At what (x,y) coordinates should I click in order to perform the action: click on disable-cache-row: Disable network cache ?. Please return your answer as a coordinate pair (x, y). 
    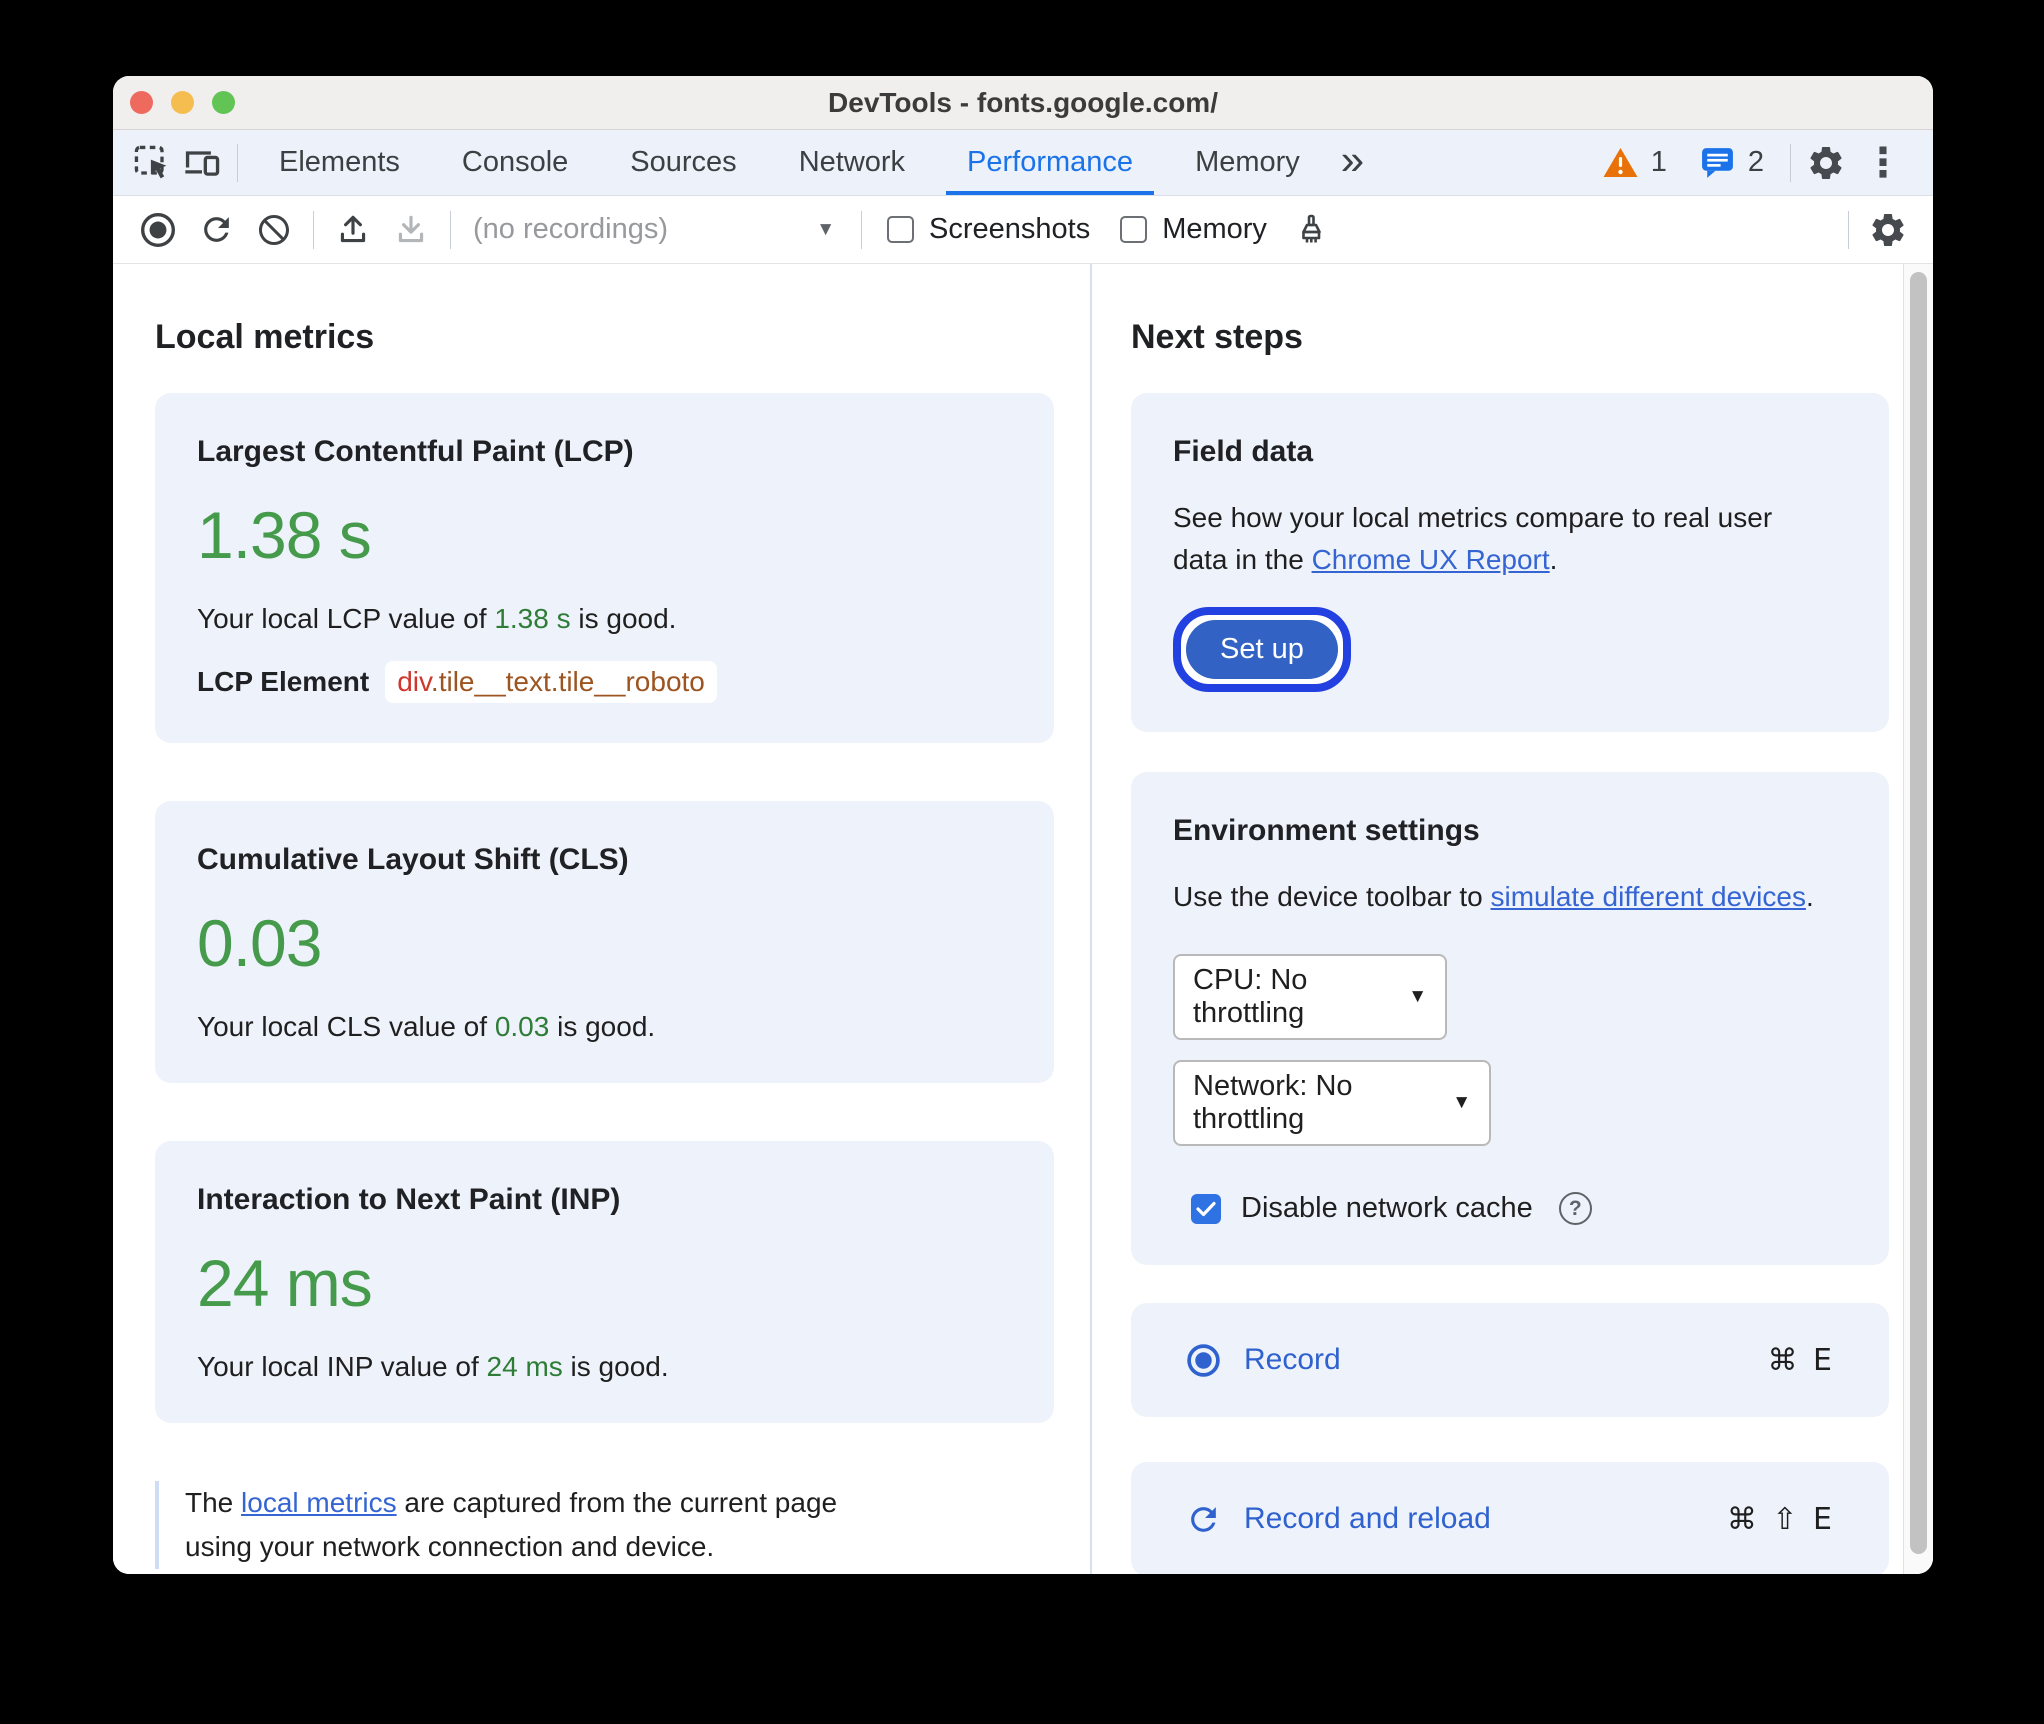
    Looking at the image, I should click on (1510, 1208).